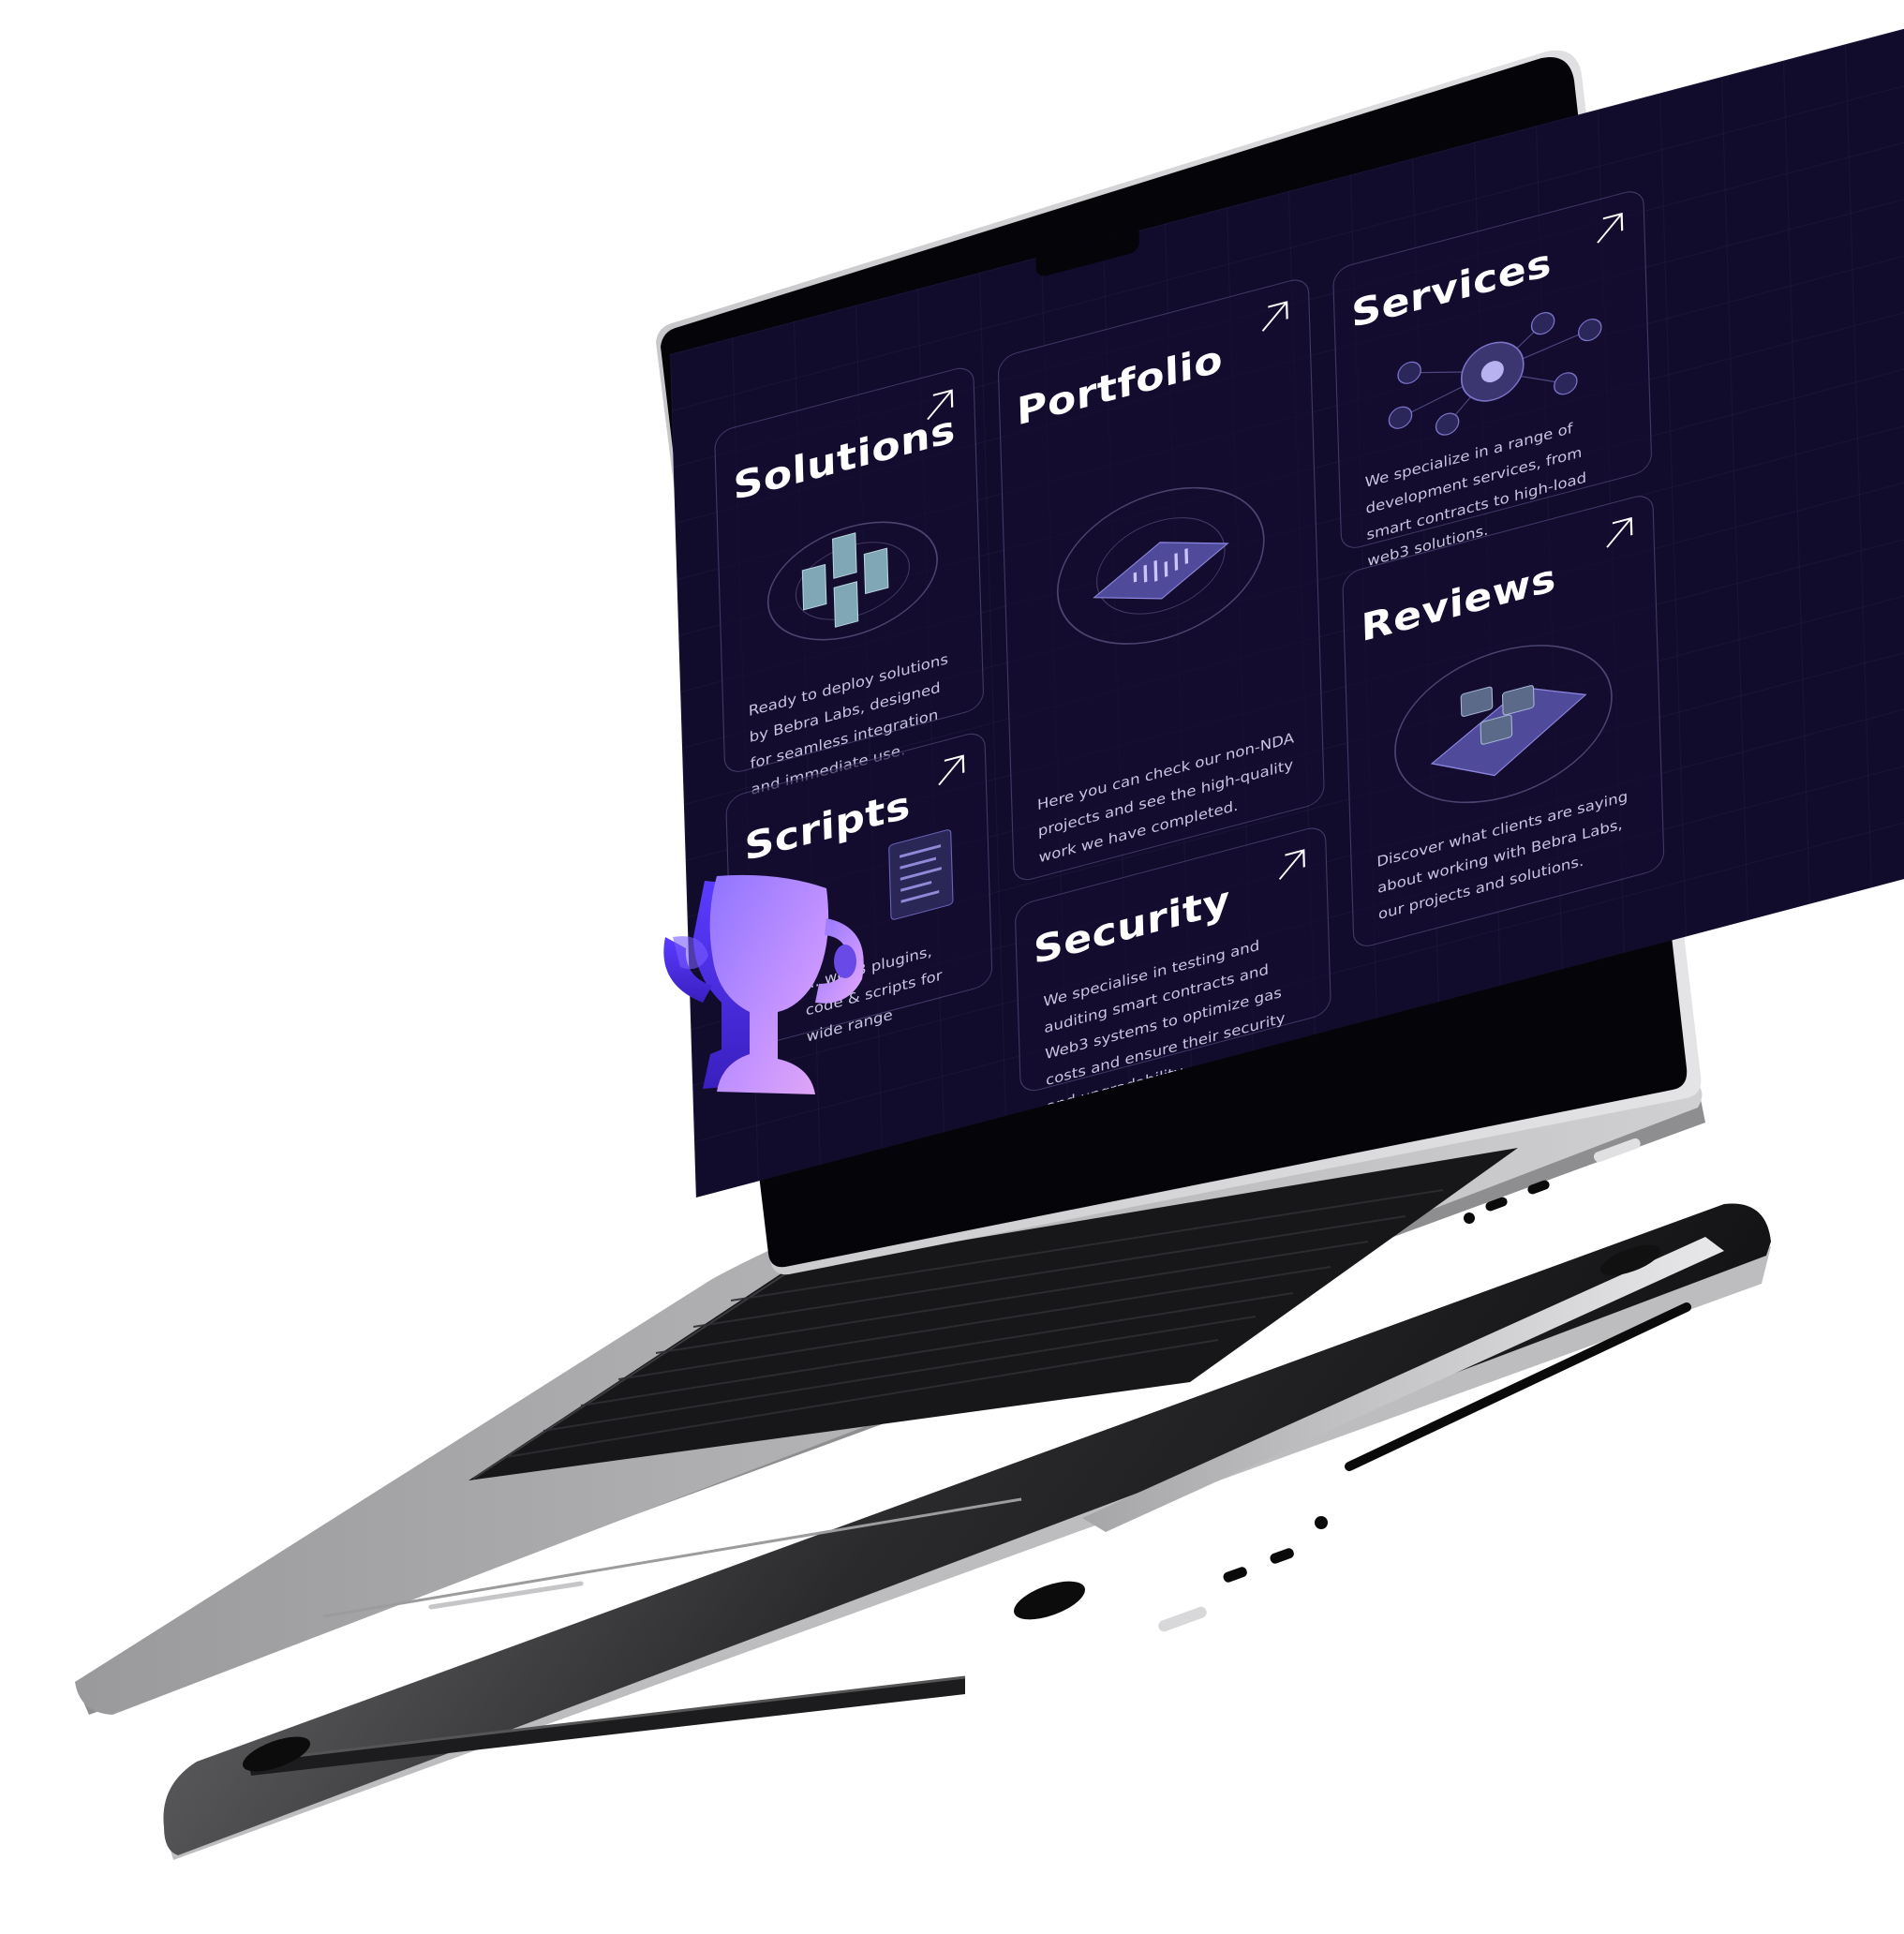 The width and height of the screenshot is (1904, 1934). What do you see at coordinates (1160, 565) in the screenshot?
I see `analytics-dashboard-illustration` at bounding box center [1160, 565].